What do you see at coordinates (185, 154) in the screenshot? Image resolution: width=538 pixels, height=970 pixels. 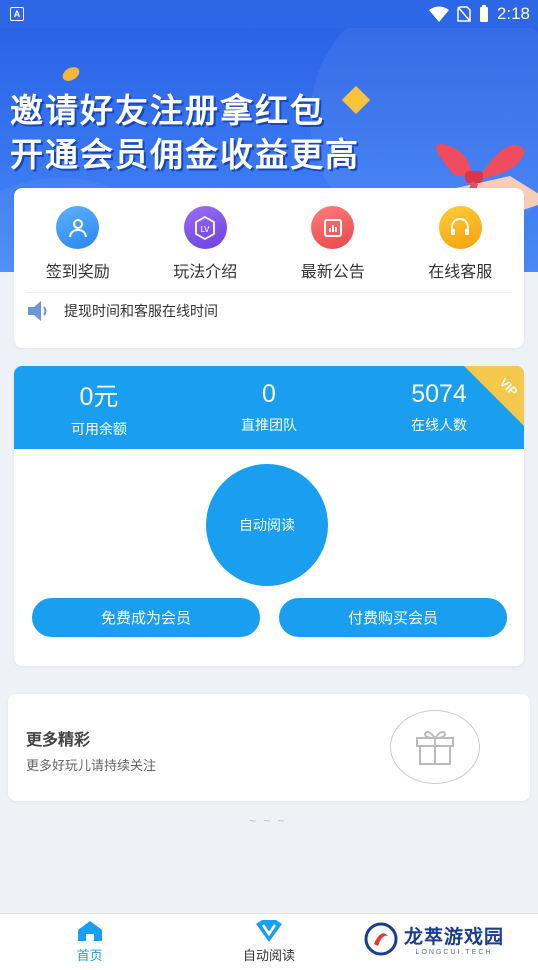 I see `banner-subheadline: 开通会员佣金收益更高` at bounding box center [185, 154].